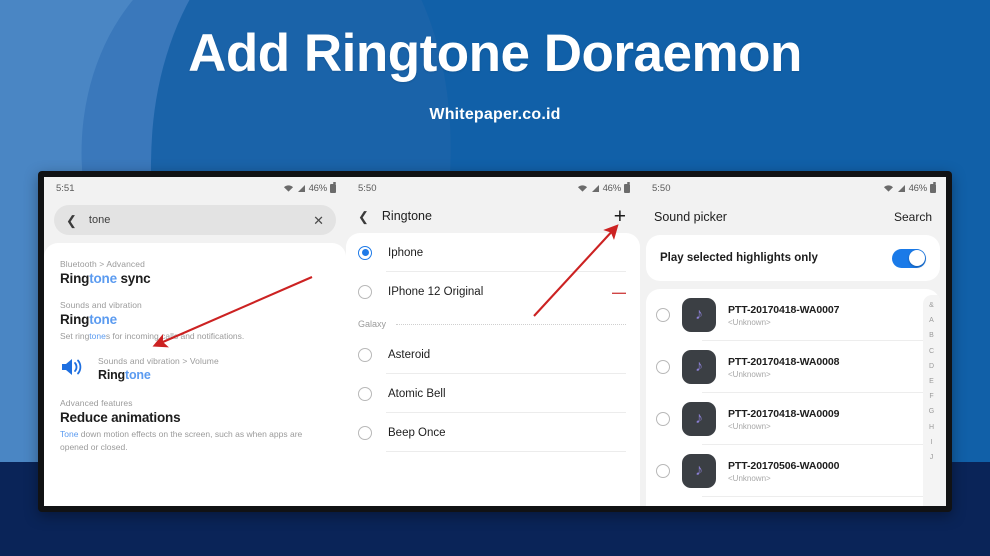 Image resolution: width=990 pixels, height=556 pixels. I want to click on sound-title: PTT-20170418-WA0008, so click(784, 361).